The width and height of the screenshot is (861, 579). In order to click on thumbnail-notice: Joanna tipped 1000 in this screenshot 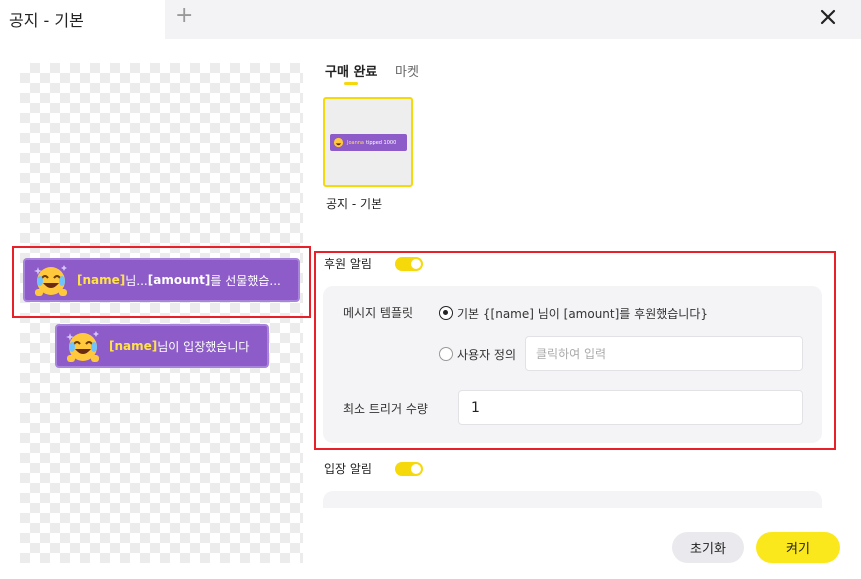, I will do `click(368, 142)`.